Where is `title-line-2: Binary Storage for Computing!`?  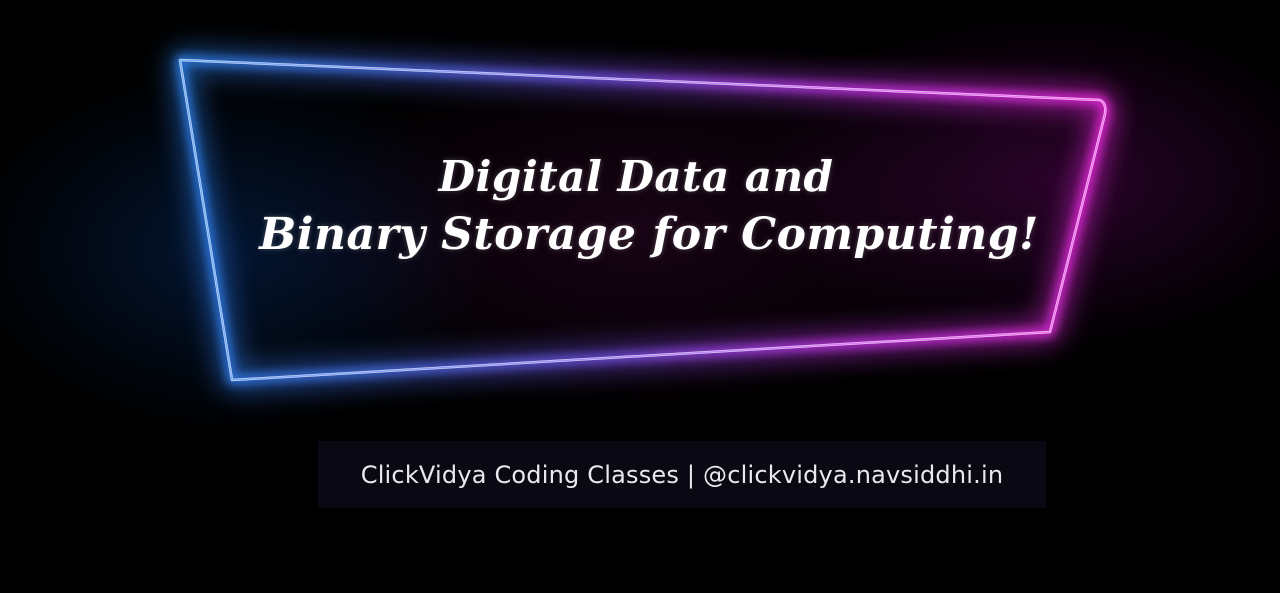
title-line-2: Binary Storage for Computing! is located at coordinates (649, 234).